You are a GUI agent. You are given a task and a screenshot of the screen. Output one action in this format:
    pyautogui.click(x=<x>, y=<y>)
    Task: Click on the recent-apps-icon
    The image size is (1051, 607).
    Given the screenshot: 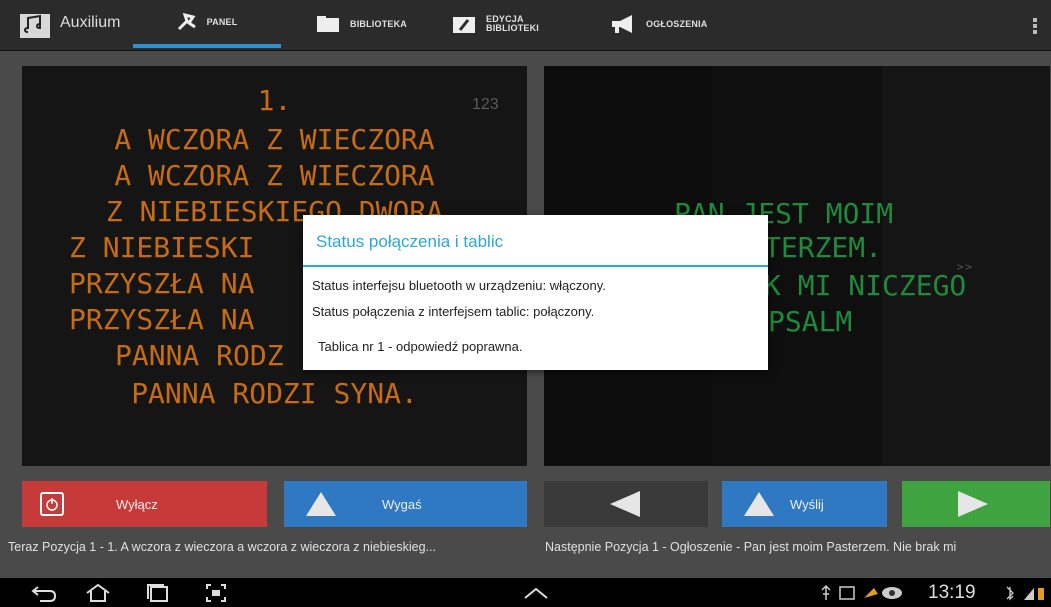 What is the action you would take?
    pyautogui.click(x=158, y=593)
    